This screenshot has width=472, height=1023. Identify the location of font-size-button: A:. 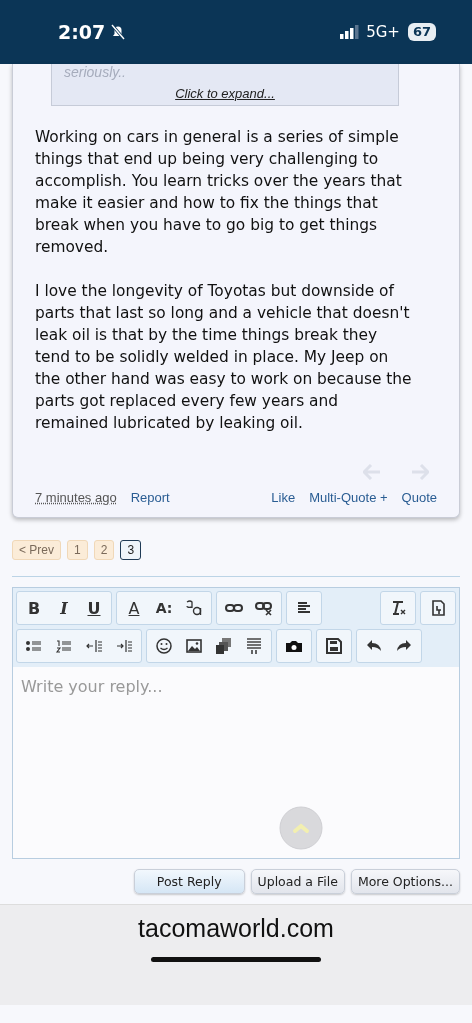
(164, 608).